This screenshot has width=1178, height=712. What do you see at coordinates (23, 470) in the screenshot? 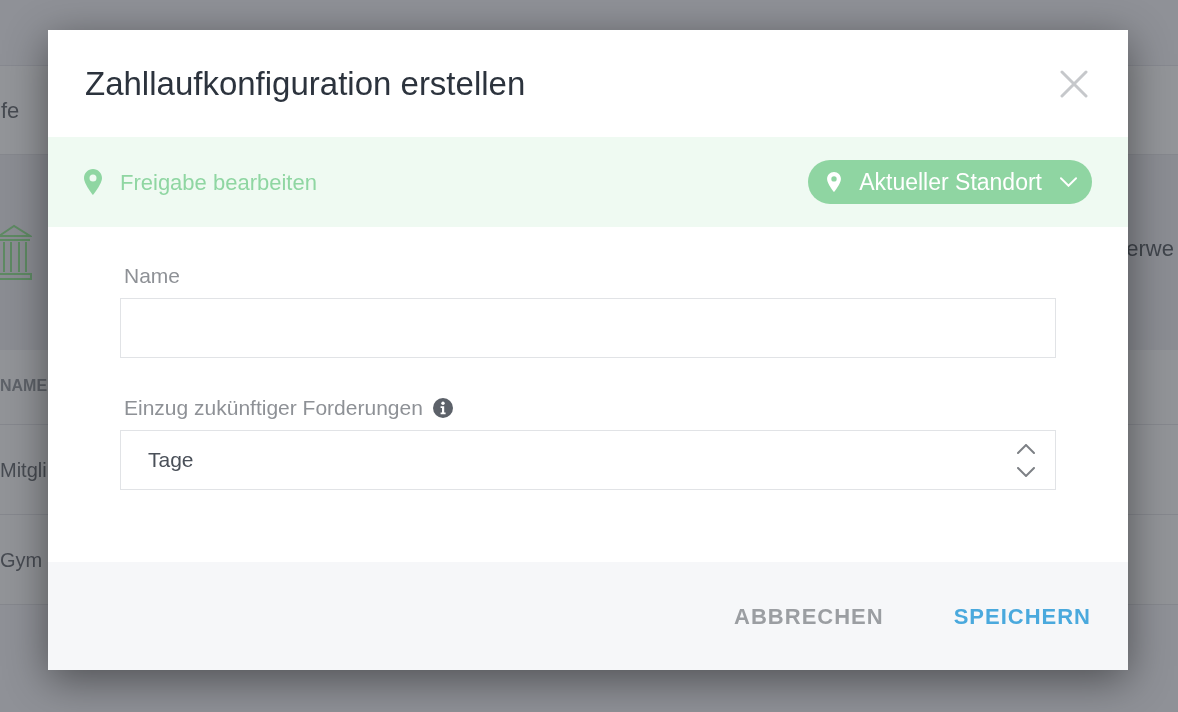
I see `table-cell-text: Mitgli` at bounding box center [23, 470].